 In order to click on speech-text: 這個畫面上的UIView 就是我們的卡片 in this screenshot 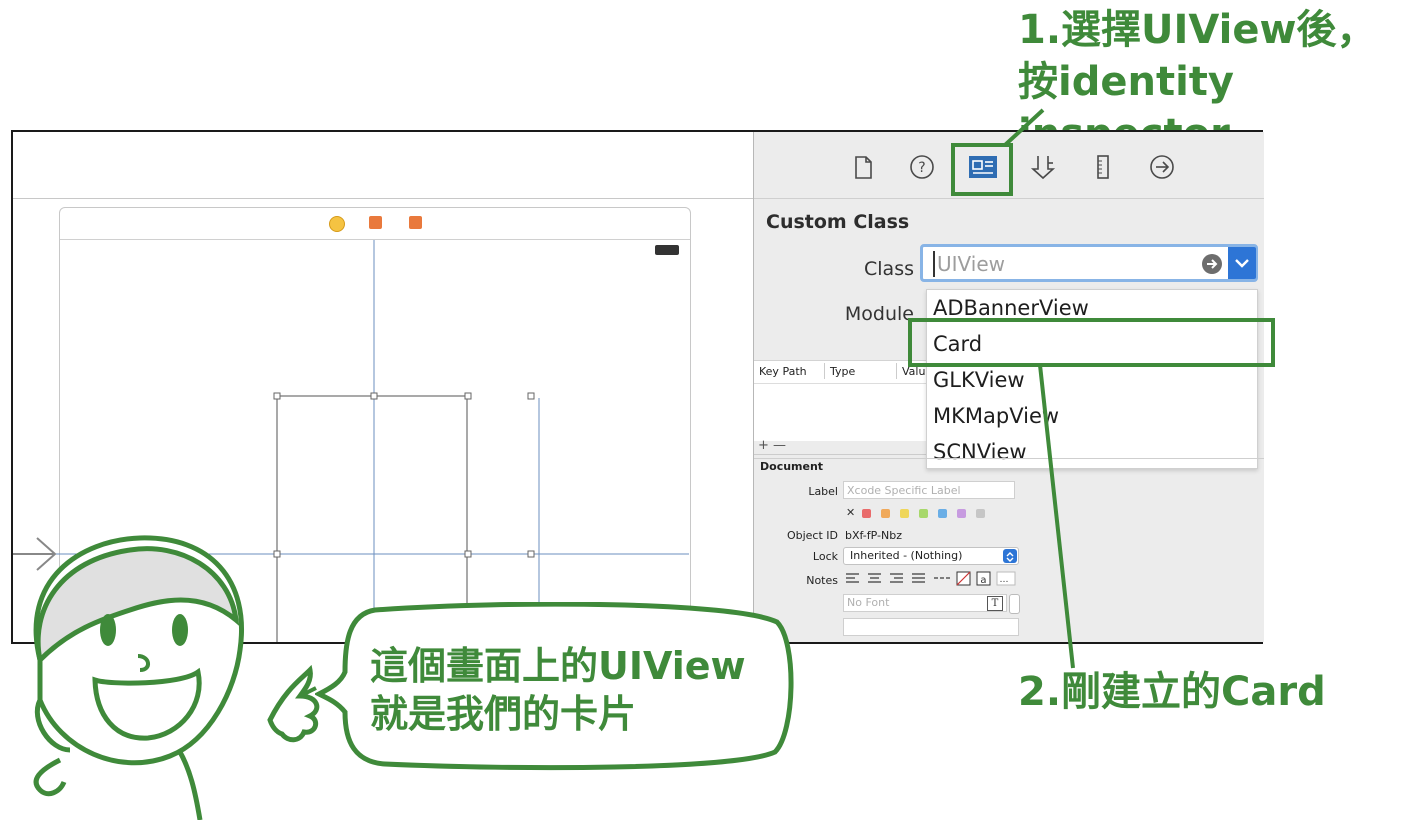, I will do `click(558, 690)`.